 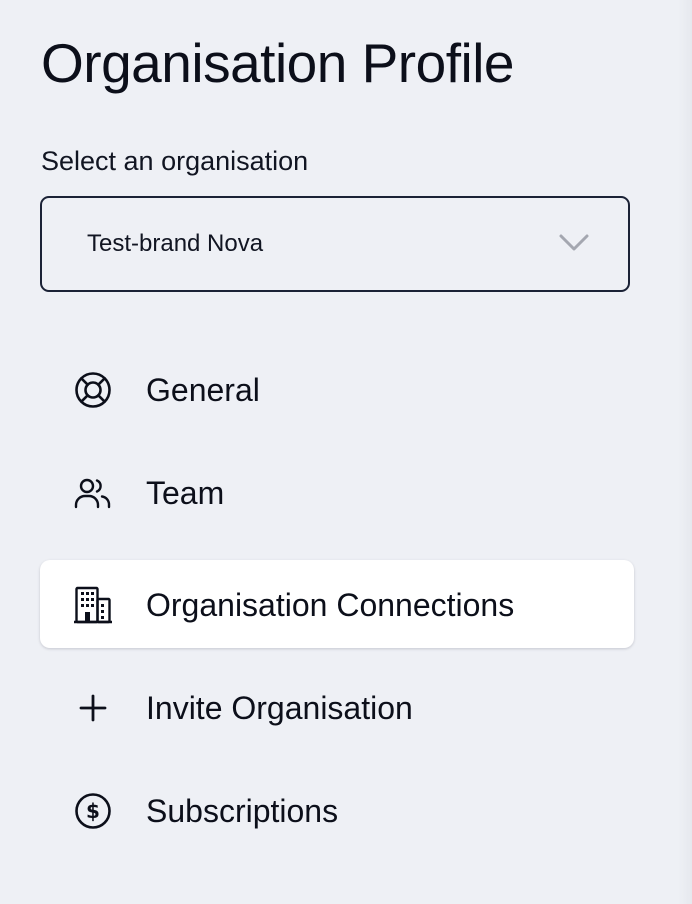 What do you see at coordinates (574, 242) in the screenshot?
I see `chevron-down-icon` at bounding box center [574, 242].